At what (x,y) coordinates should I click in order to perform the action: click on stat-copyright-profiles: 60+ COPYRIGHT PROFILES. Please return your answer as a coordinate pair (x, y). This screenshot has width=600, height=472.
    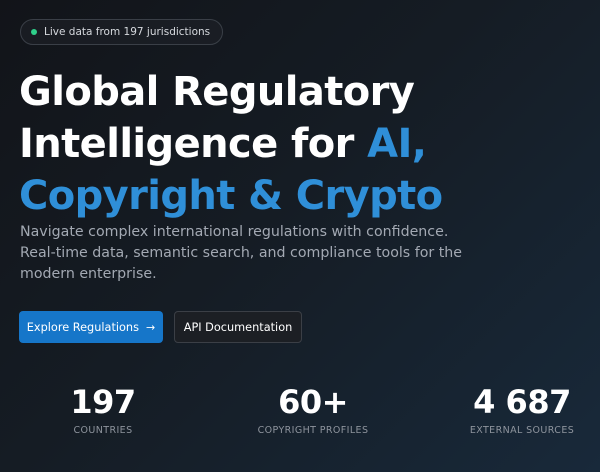
    Looking at the image, I should click on (313, 410).